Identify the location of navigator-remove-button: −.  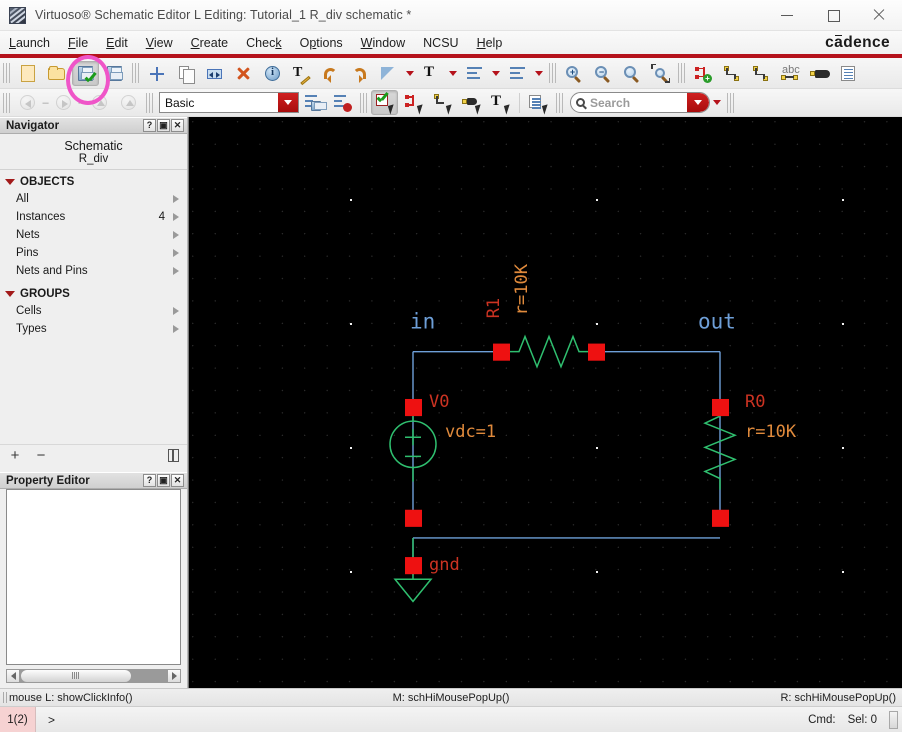
(41, 456).